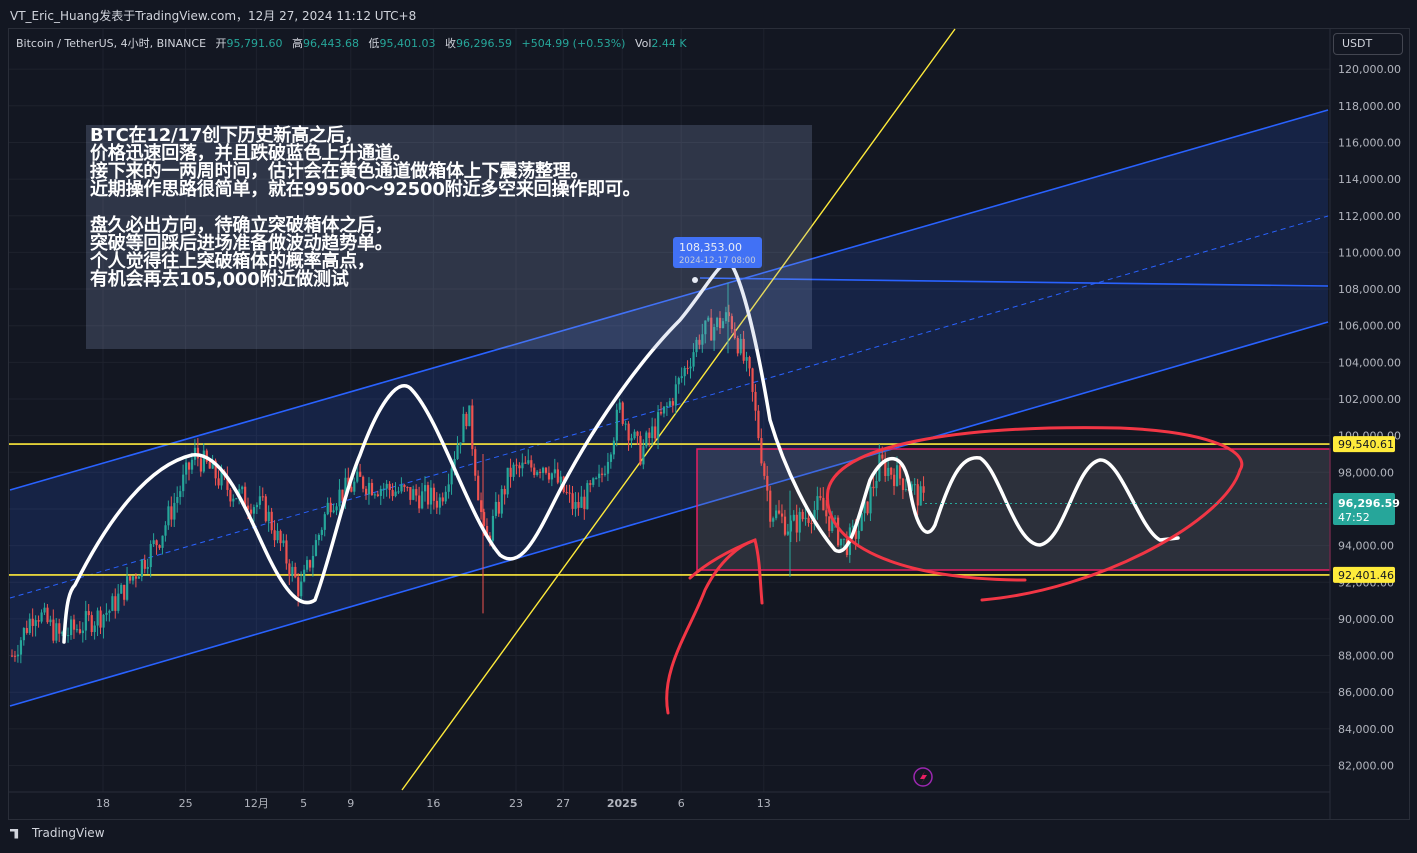 This screenshot has width=1417, height=853. What do you see at coordinates (1366, 692) in the screenshot?
I see `y-tick-label: 86,000.00` at bounding box center [1366, 692].